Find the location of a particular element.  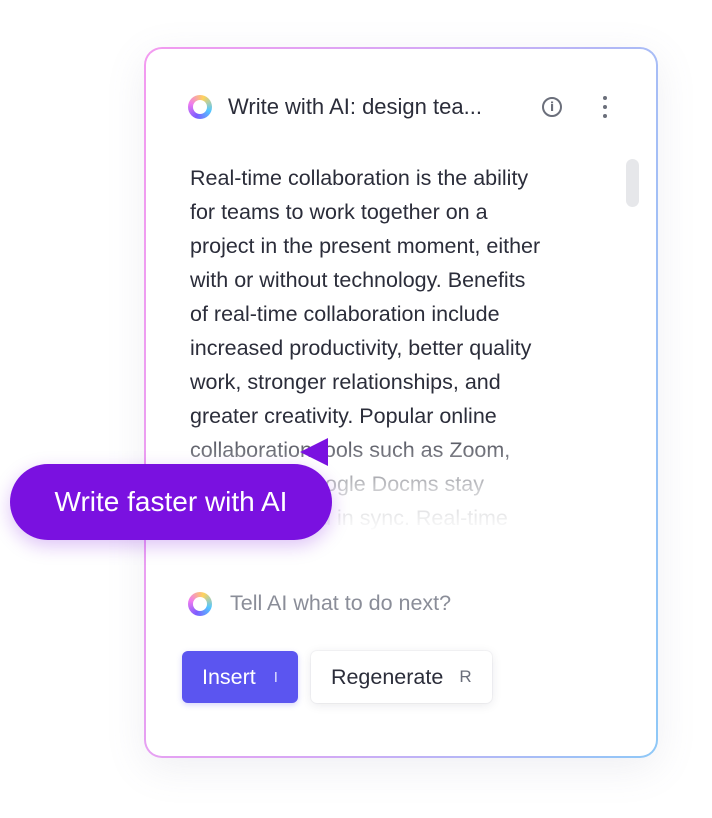

regenerate-button: Regenerate R is located at coordinates (401, 677).